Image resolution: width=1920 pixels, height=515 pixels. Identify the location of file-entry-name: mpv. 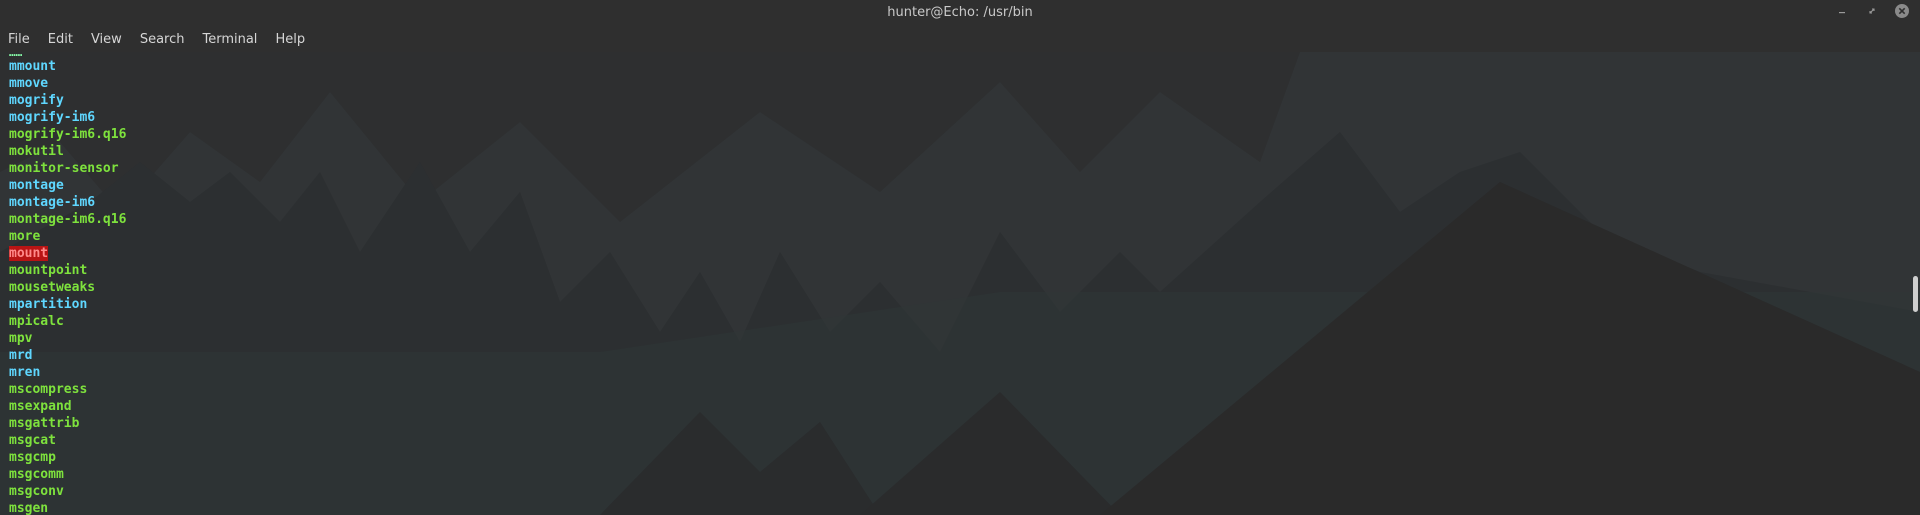
(21, 338).